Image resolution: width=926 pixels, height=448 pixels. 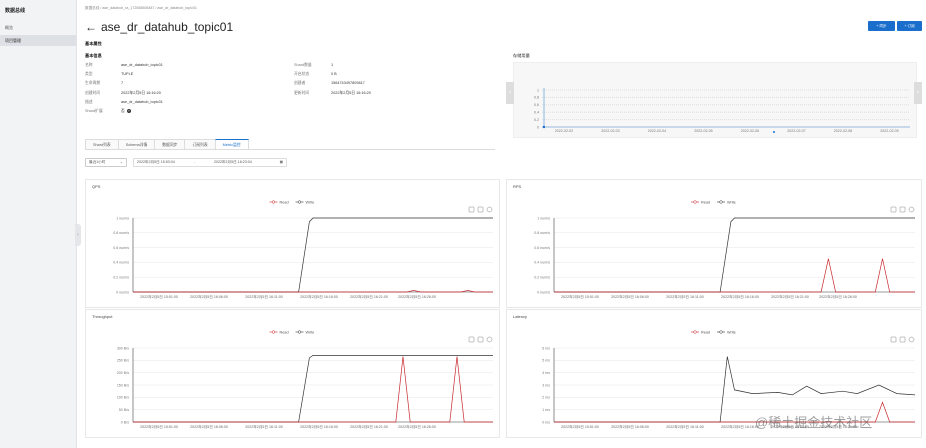 What do you see at coordinates (93, 83) in the screenshot?
I see `info-key: 生命周期` at bounding box center [93, 83].